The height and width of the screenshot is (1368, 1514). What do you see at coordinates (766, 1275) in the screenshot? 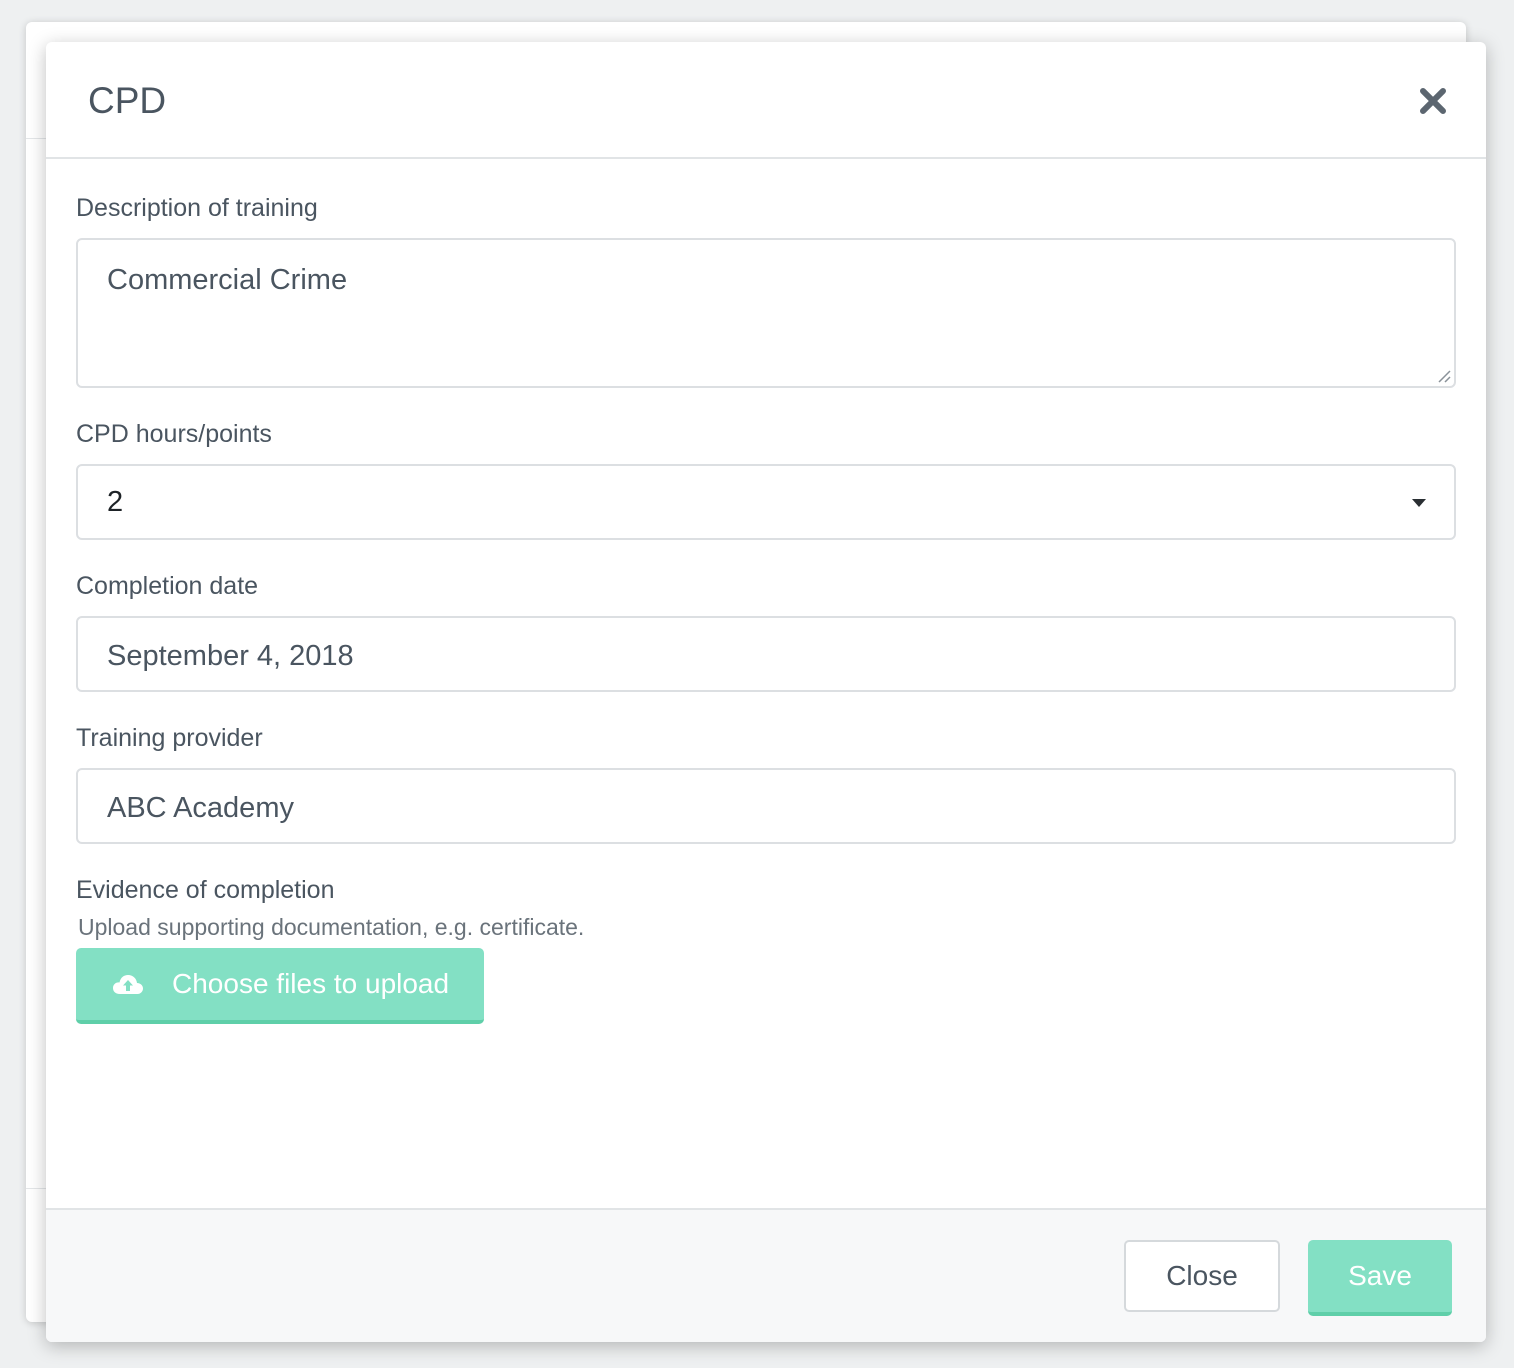
I see `modal-footer: Close Save` at bounding box center [766, 1275].